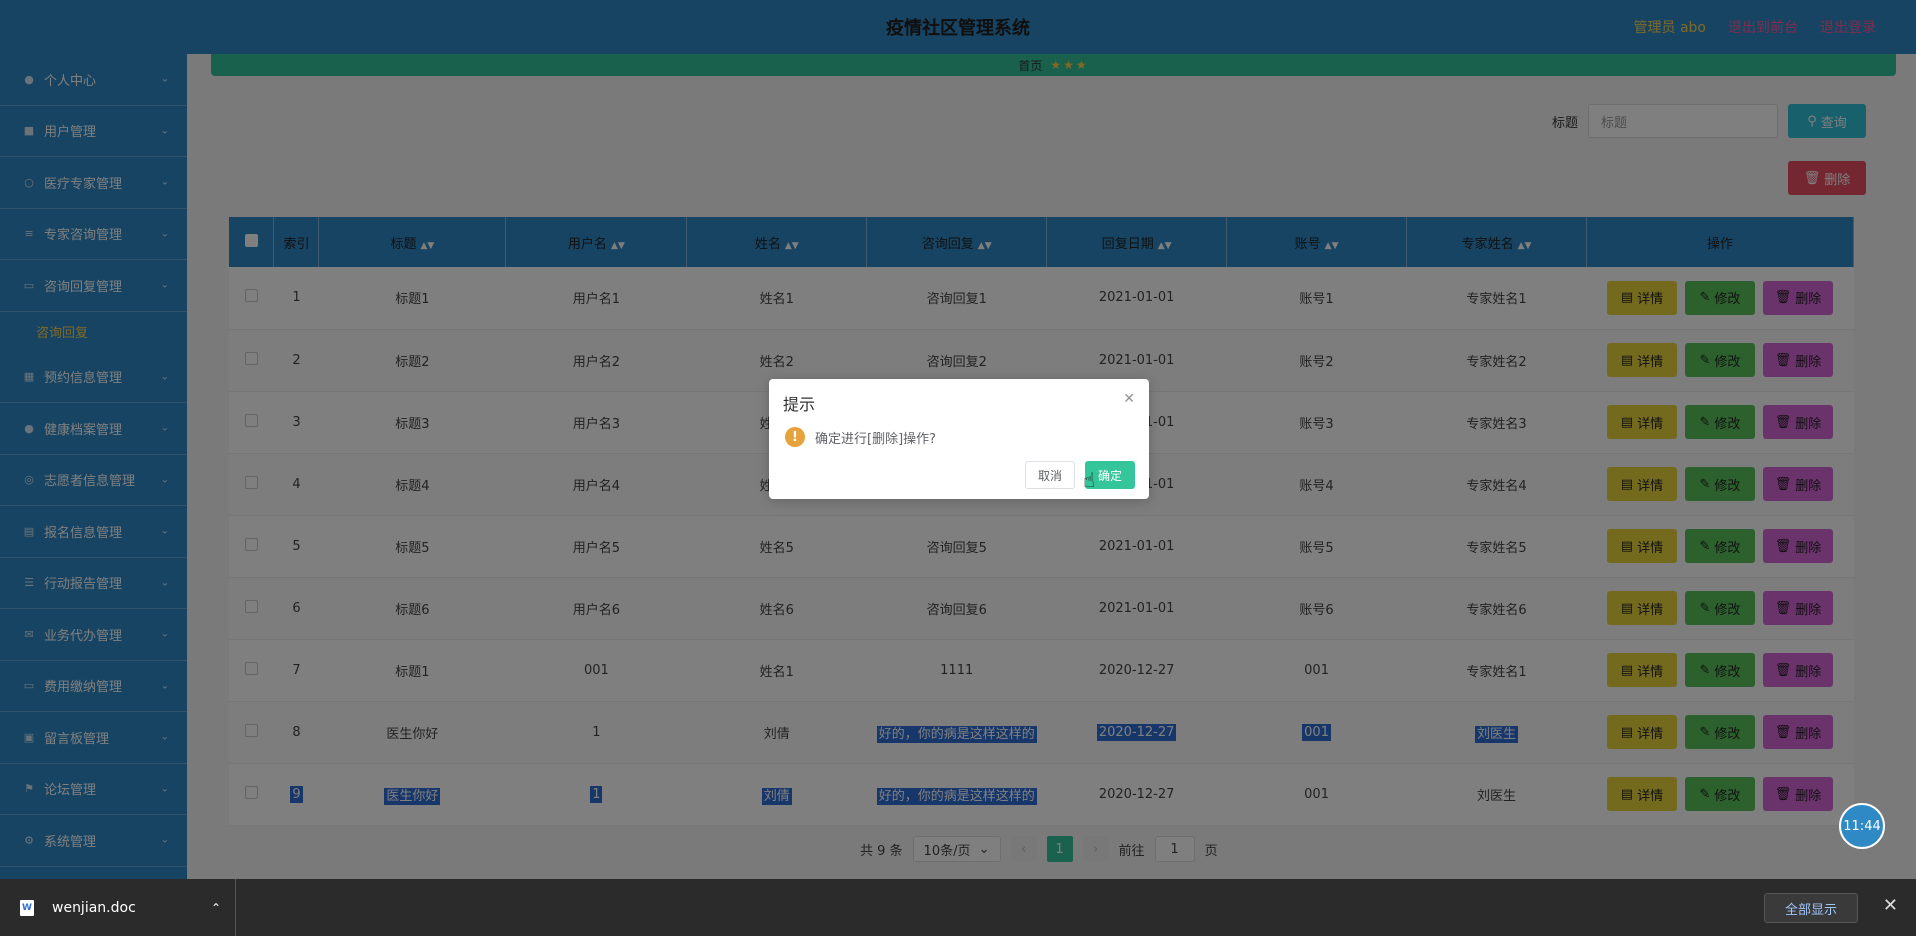  What do you see at coordinates (1811, 908) in the screenshot?
I see `show-all-button: 全部显示` at bounding box center [1811, 908].